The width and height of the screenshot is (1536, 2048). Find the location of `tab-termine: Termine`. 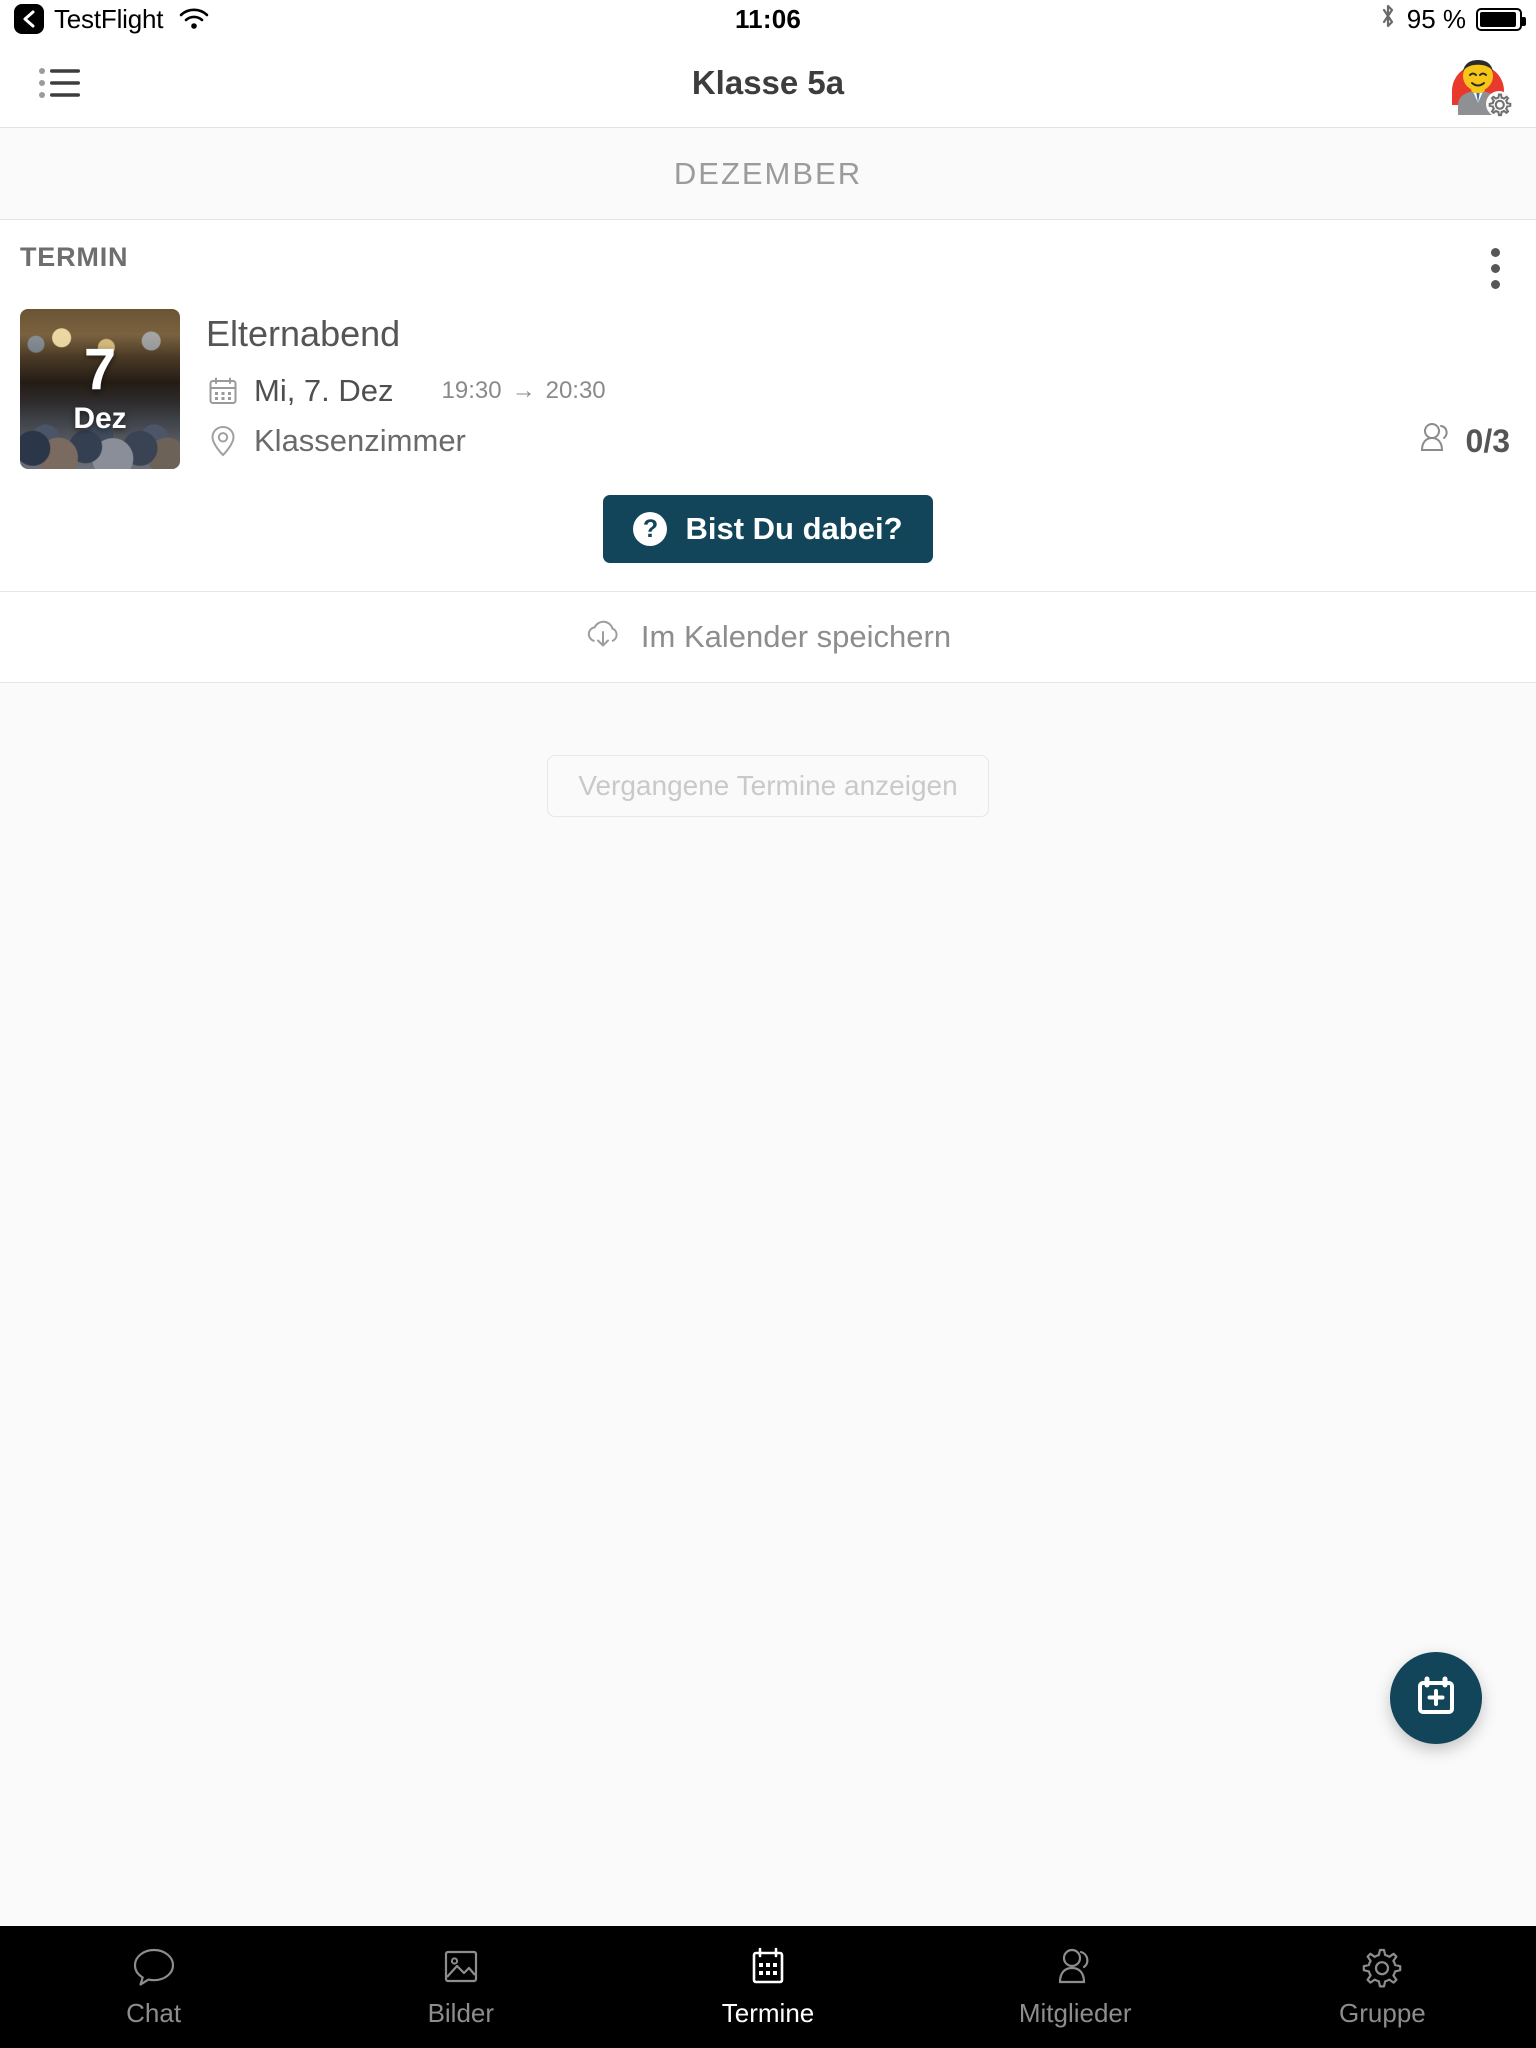

tab-termine: Termine is located at coordinates (767, 1987).